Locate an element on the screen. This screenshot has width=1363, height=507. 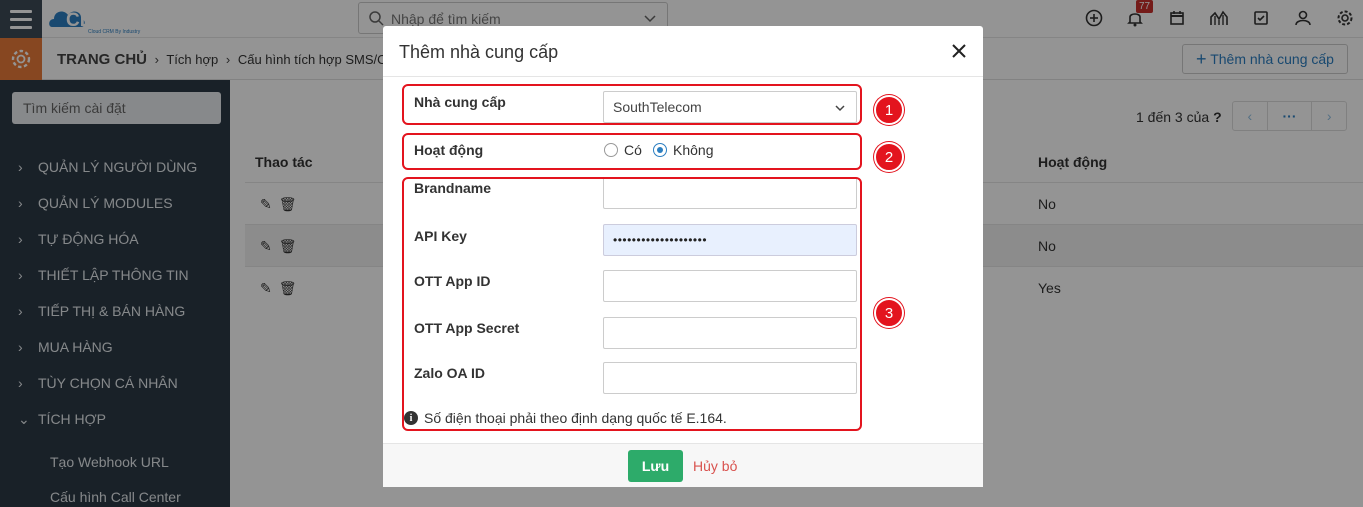
annotation-marker-3: 3 is located at coordinates (889, 313).